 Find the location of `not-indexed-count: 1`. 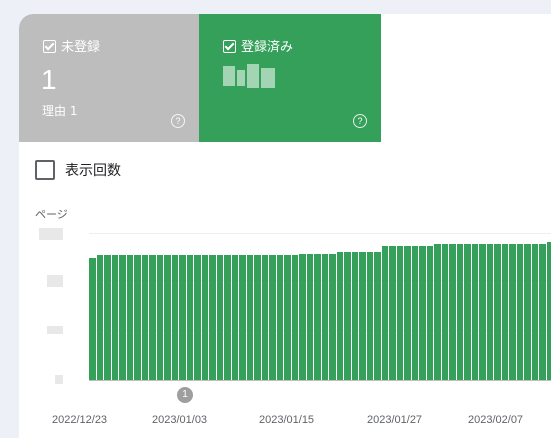

not-indexed-count: 1 is located at coordinates (49, 79).